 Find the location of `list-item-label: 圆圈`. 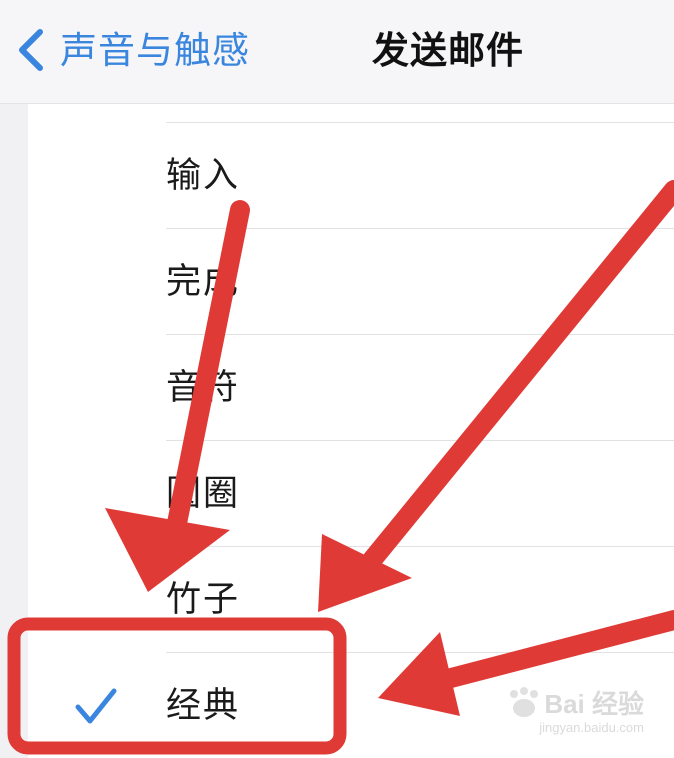

list-item-label: 圆圈 is located at coordinates (203, 494).